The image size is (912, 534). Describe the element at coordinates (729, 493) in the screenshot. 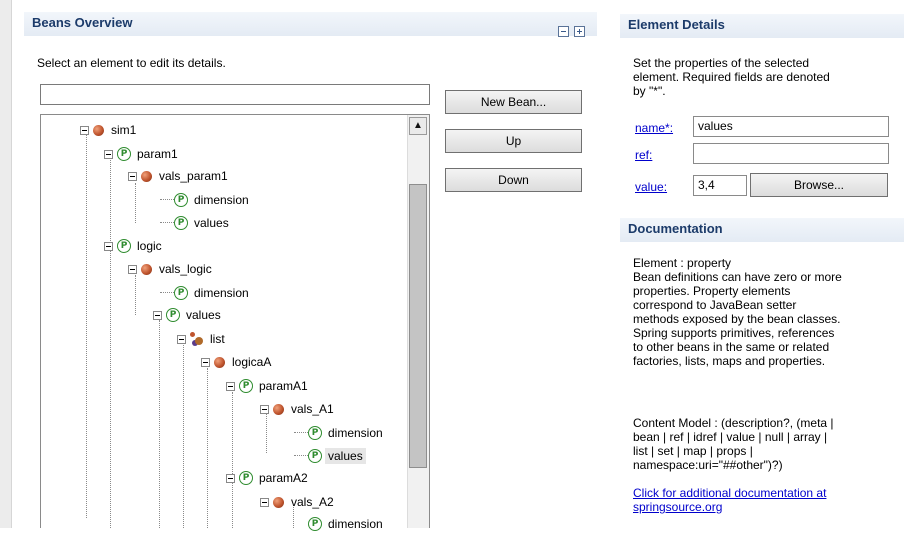

I see `documentation-link: Click for additional documentation at` at that location.